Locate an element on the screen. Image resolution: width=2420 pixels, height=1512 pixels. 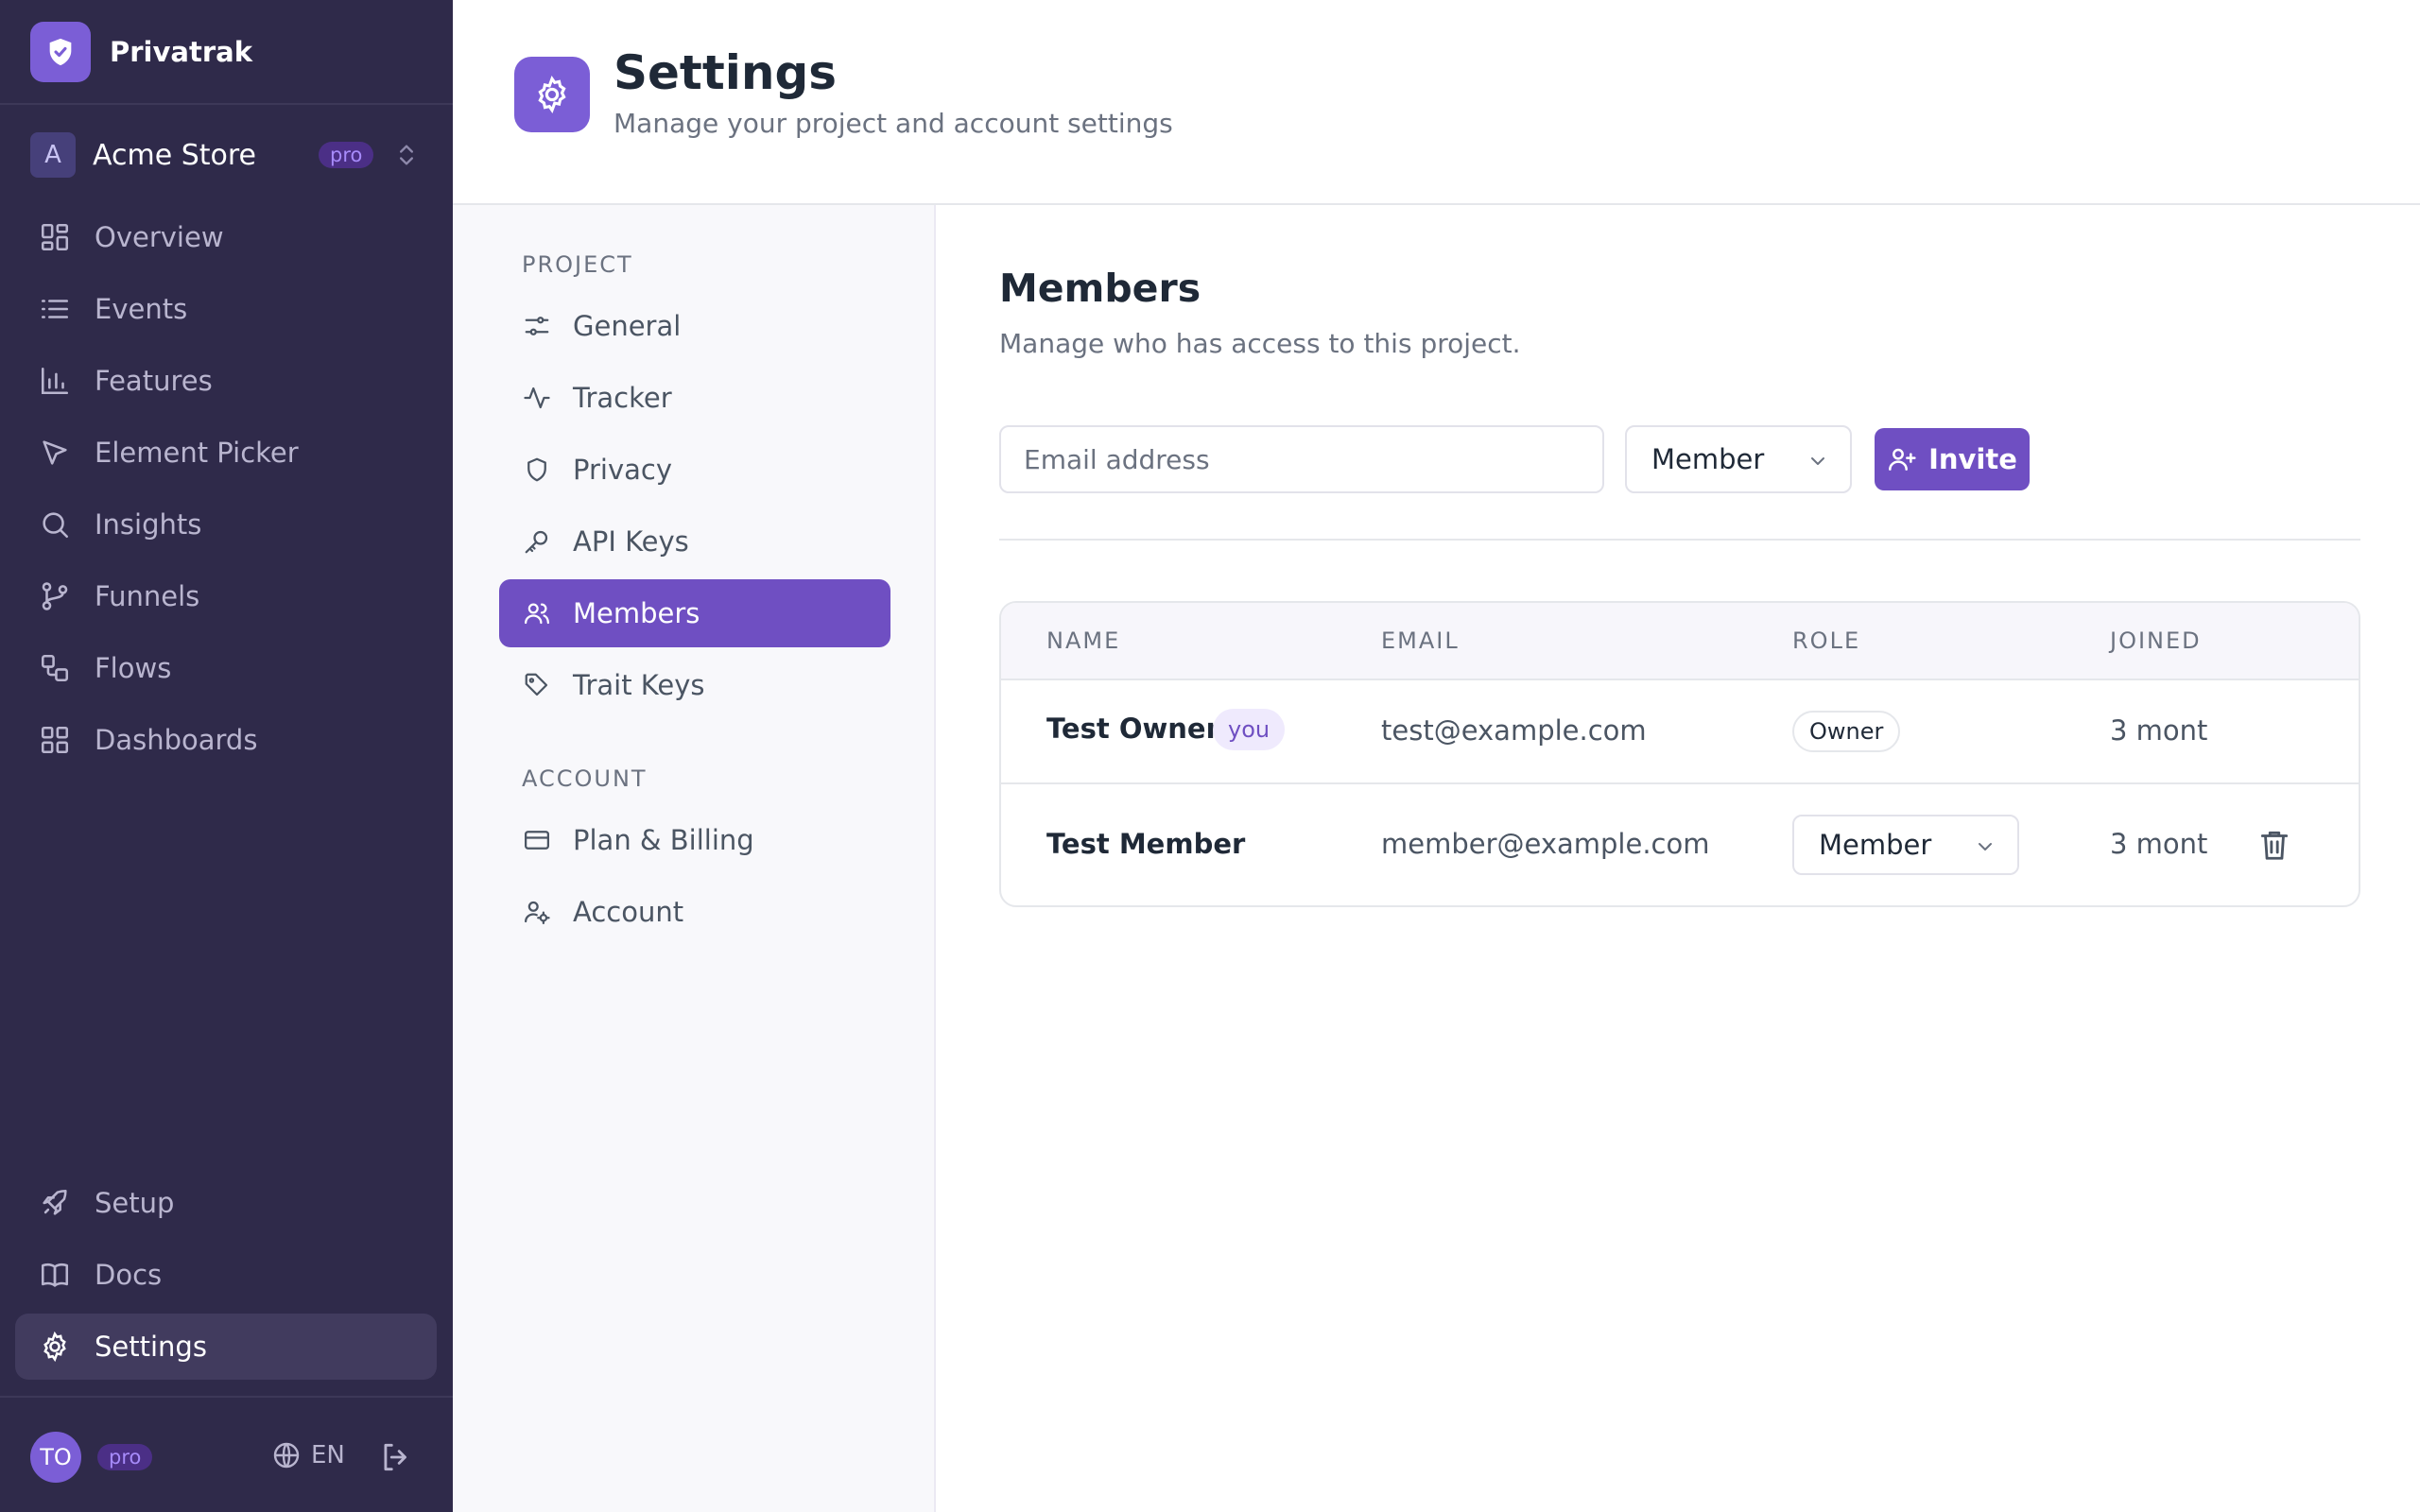
member-name: Test Owner is located at coordinates (1132, 729).